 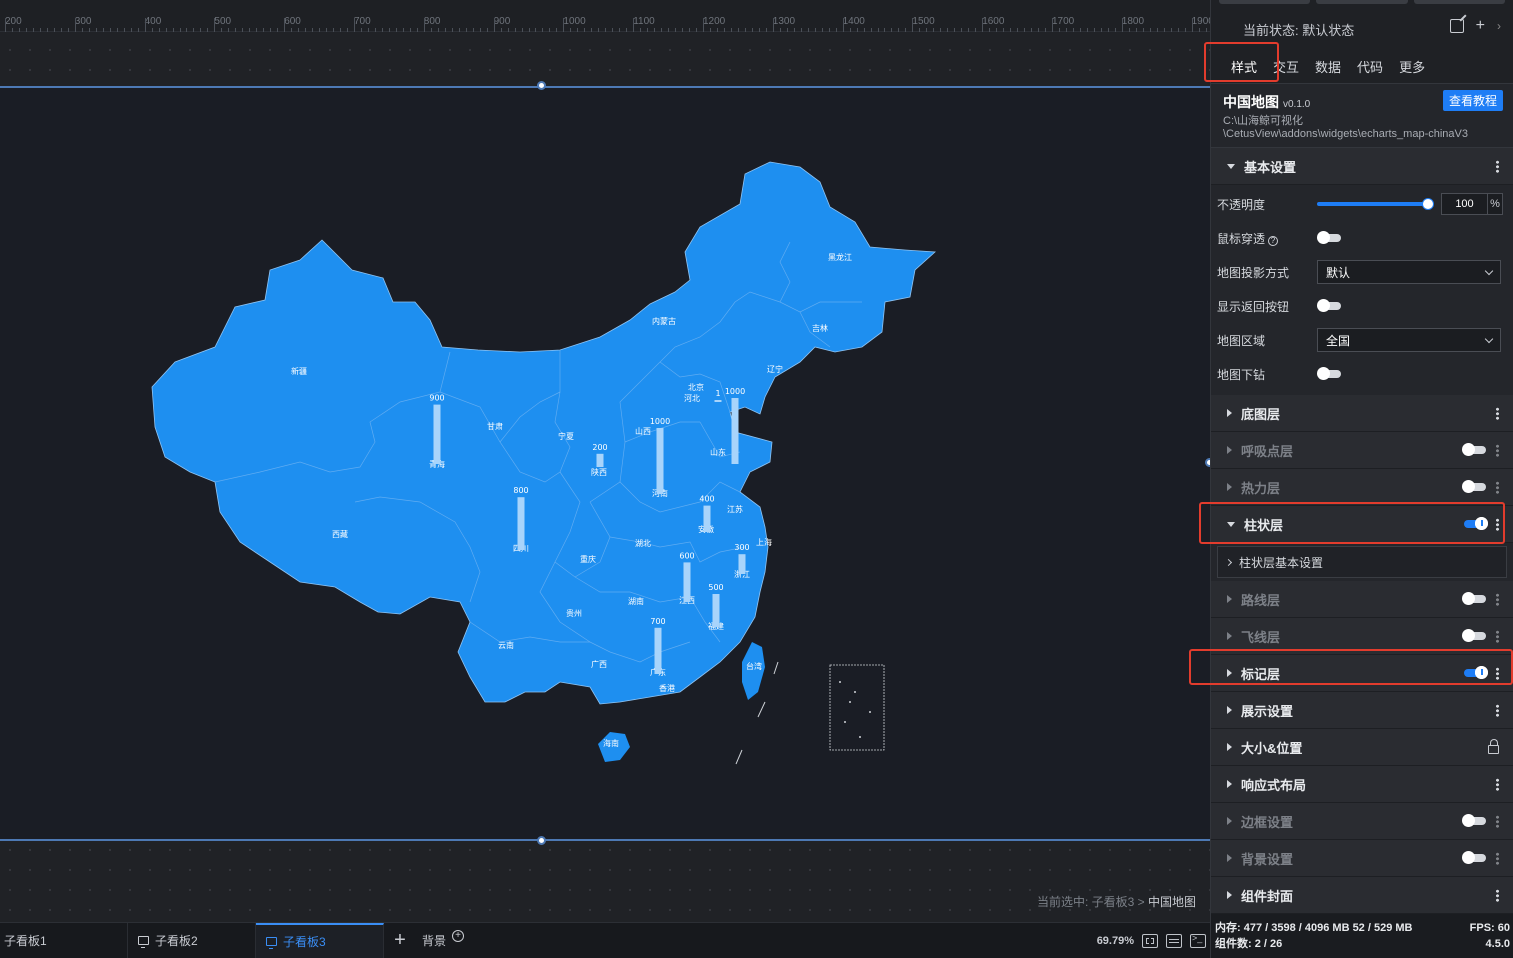 What do you see at coordinates (192, 940) in the screenshot?
I see `tab-board-2: 子看板2` at bounding box center [192, 940].